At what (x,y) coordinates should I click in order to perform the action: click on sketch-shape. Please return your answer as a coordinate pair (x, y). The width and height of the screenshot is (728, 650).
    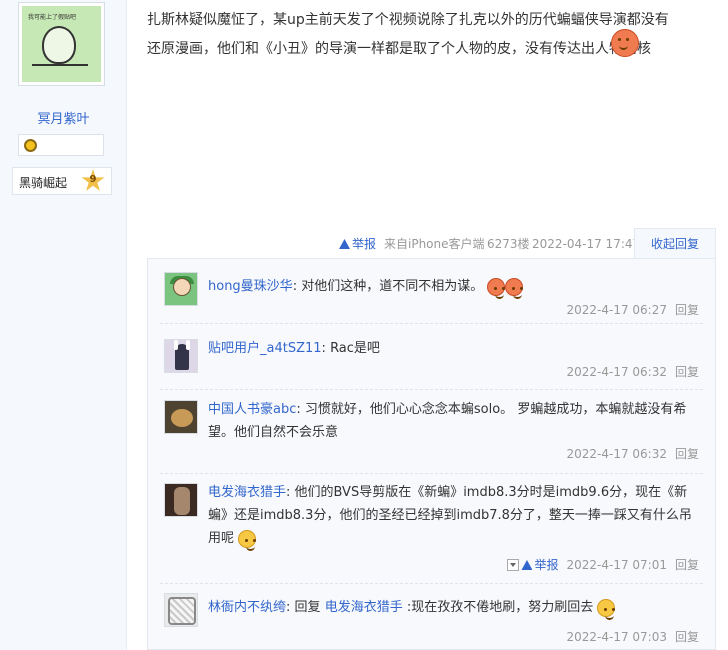
    Looking at the image, I should click on (182, 611).